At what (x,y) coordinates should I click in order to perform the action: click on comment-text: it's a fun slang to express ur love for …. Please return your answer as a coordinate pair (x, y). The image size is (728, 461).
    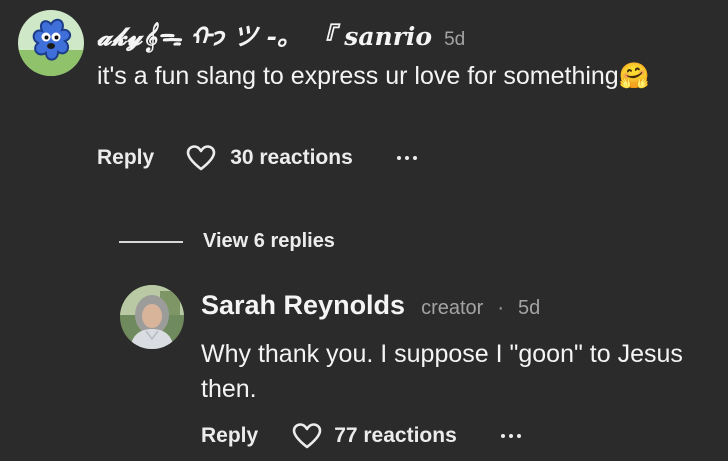
    Looking at the image, I should click on (358, 76).